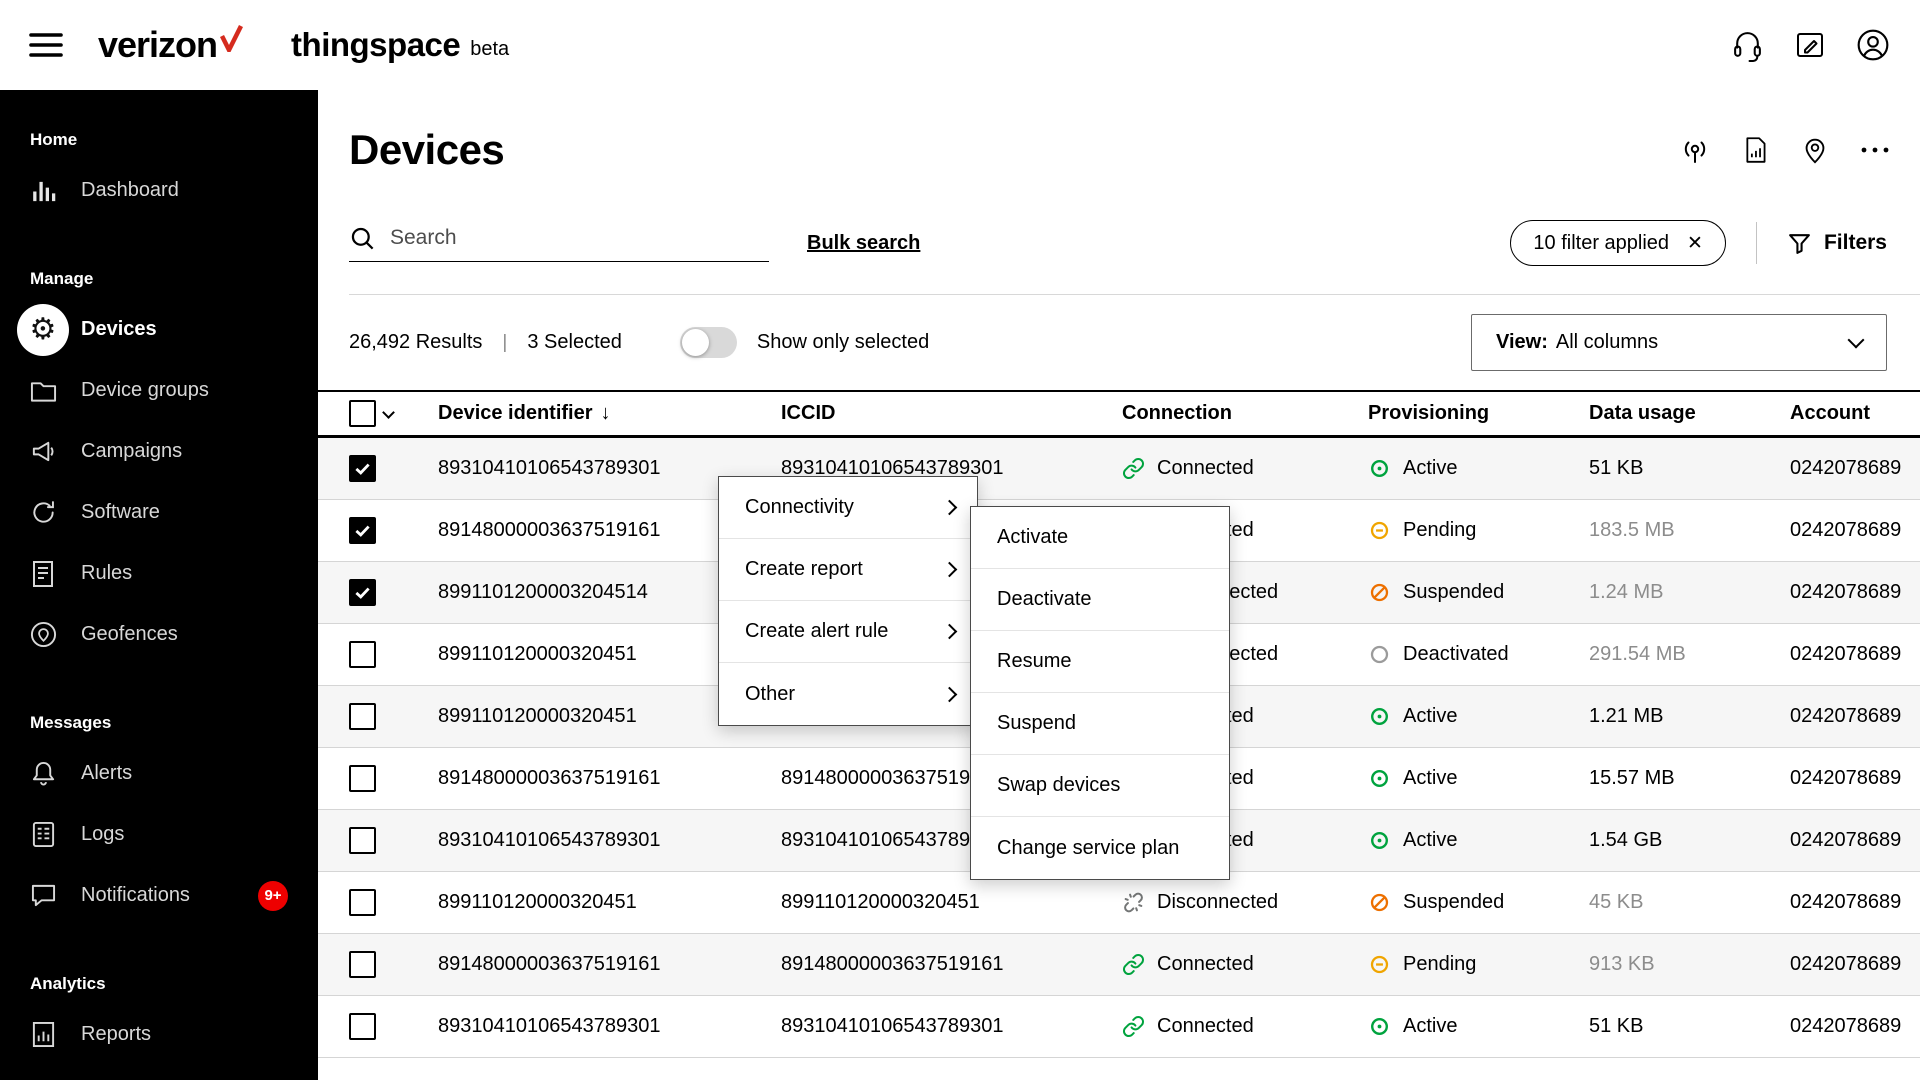  Describe the element at coordinates (1695, 243) in the screenshot. I see `clear-filters-icon: ✕` at that location.